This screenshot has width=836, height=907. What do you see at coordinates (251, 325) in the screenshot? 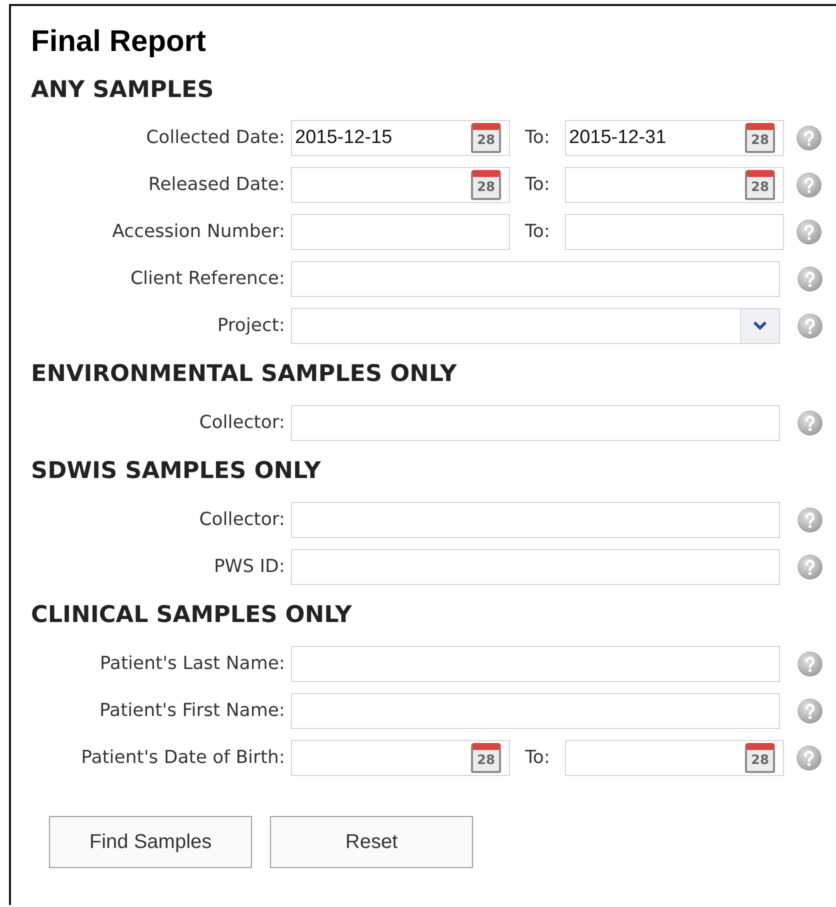
I see `field-label: Project:` at bounding box center [251, 325].